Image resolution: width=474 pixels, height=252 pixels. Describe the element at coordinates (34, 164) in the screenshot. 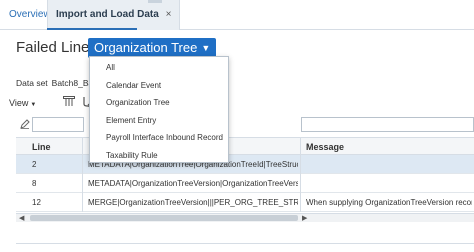

I see `cell-line: 2` at that location.